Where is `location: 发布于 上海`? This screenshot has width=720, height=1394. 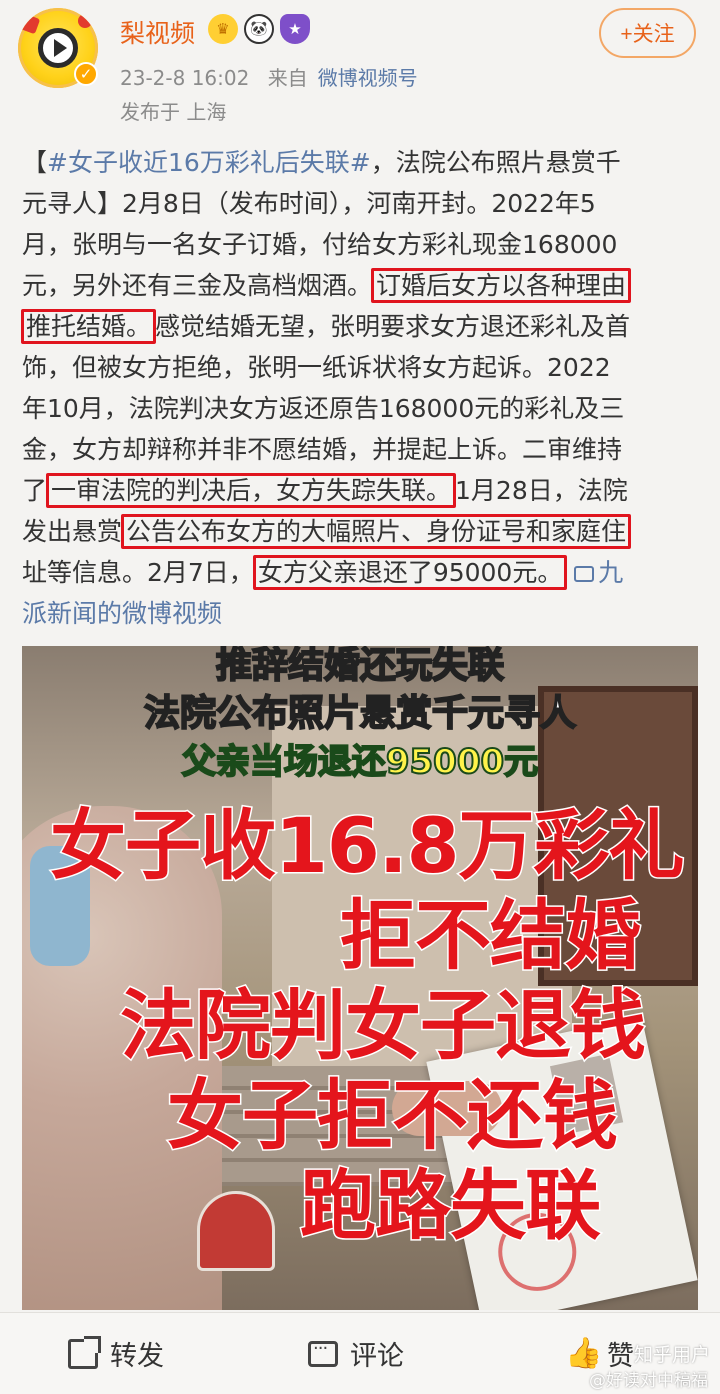 location: 发布于 上海 is located at coordinates (173, 112).